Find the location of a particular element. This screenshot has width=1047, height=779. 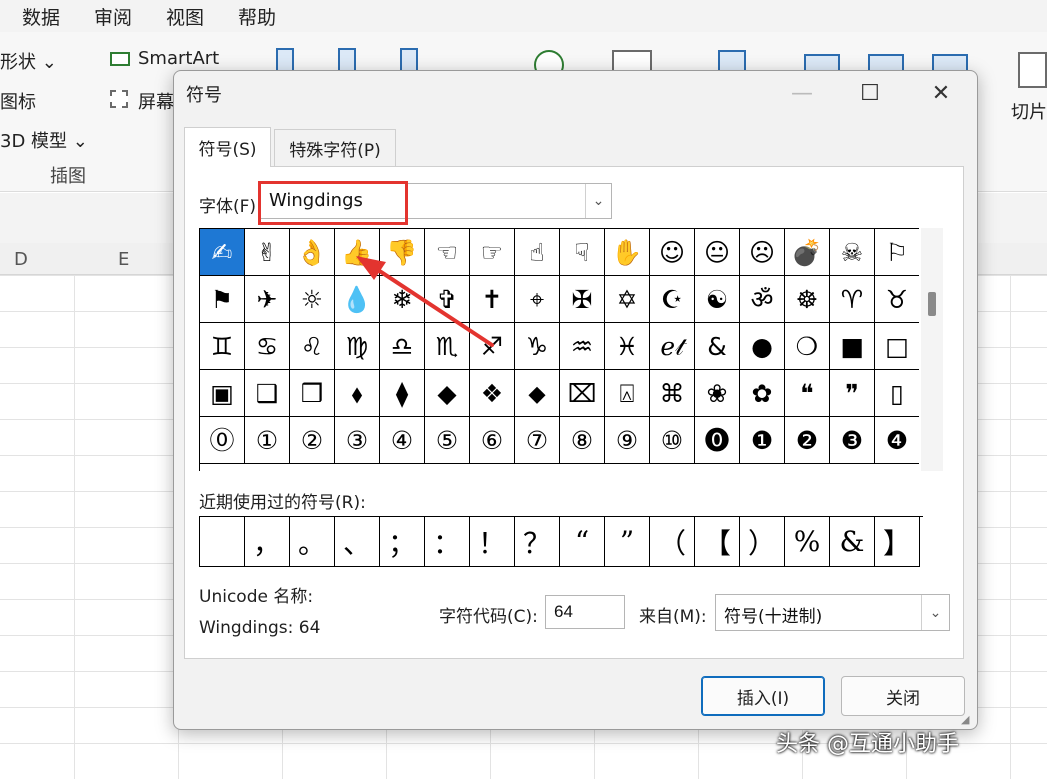

ribbon-shapes: 形状 ⌄ is located at coordinates (28, 61).